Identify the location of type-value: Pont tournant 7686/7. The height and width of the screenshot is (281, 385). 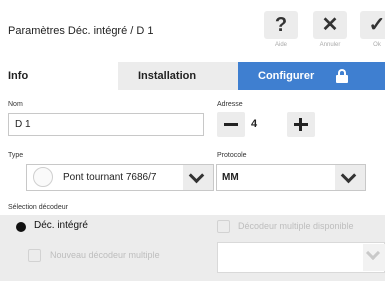
(110, 177).